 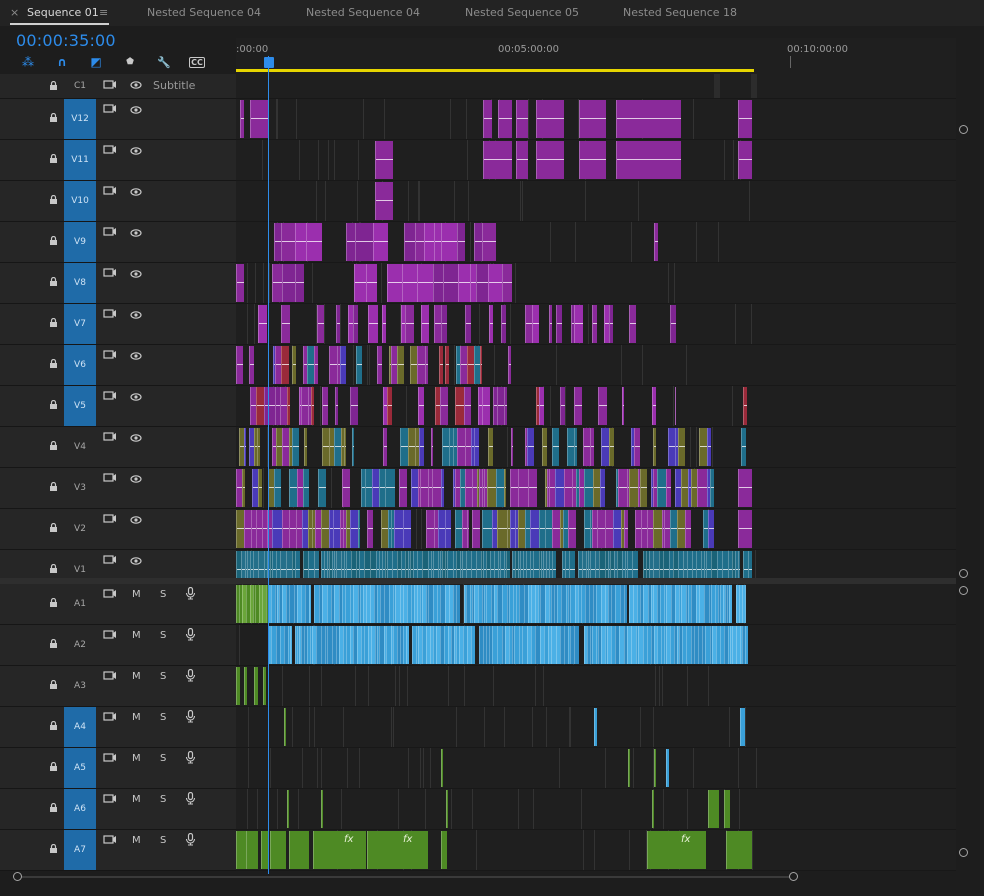 What do you see at coordinates (130, 62) in the screenshot?
I see `marker-icon: ⬟` at bounding box center [130, 62].